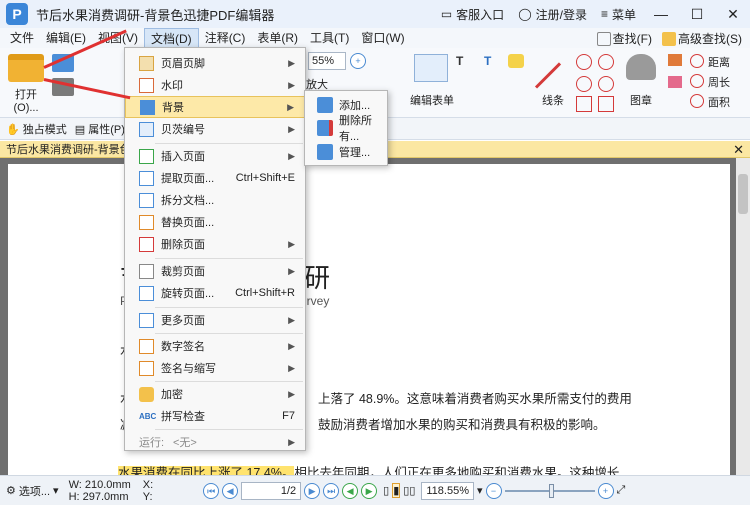 The width and height of the screenshot is (750, 505). I want to click on zoom-in-button: +, so click(605, 490).